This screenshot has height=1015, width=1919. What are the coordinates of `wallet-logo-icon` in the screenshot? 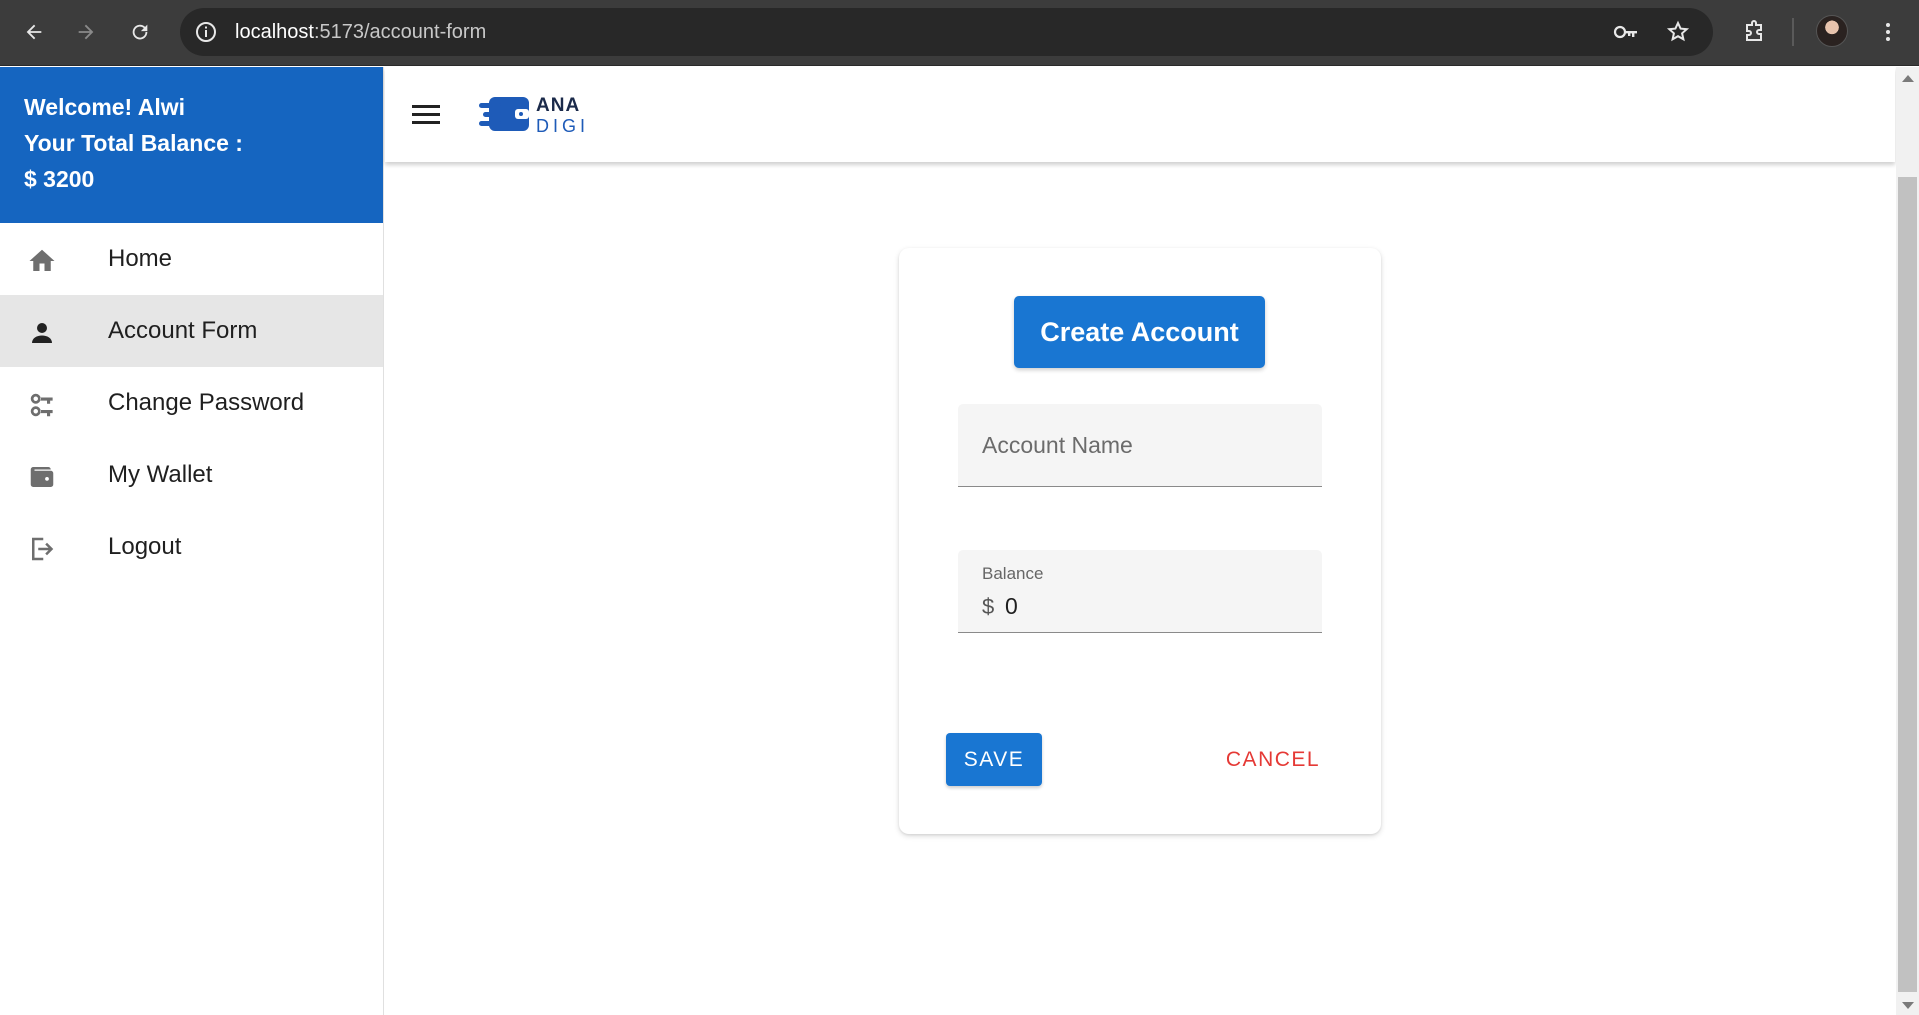 It's located at (504, 114).